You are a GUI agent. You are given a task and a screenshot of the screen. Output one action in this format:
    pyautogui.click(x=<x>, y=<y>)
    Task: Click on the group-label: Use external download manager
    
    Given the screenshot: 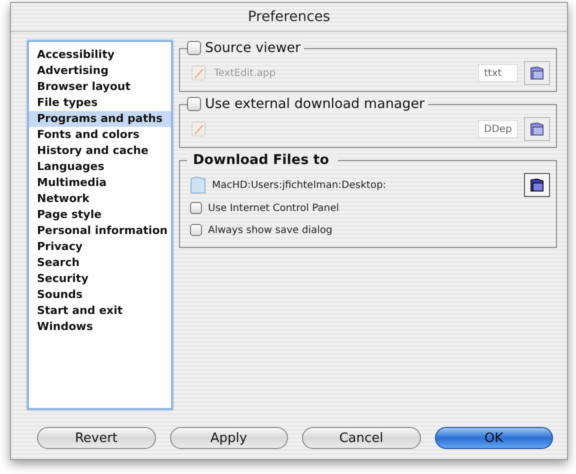 What is the action you would take?
    pyautogui.click(x=315, y=104)
    